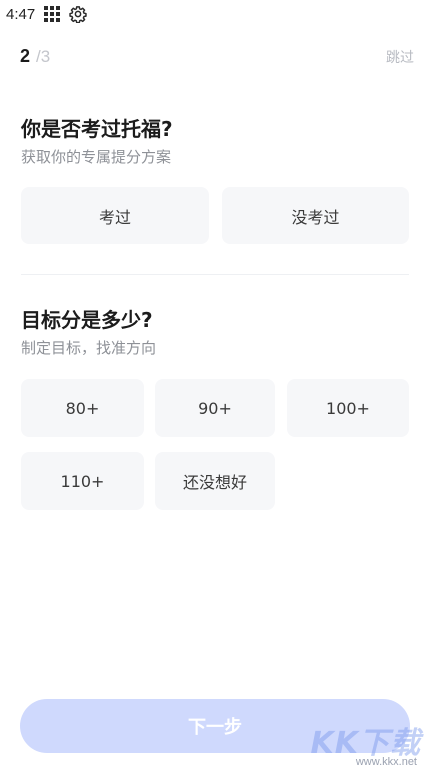  I want to click on option-not-taken-button: 没考过, so click(315, 215).